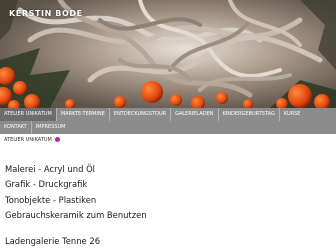 The image size is (336, 252). Describe the element at coordinates (46, 184) in the screenshot. I see `offering-graphics: Grafik - Druckgrafik` at that location.